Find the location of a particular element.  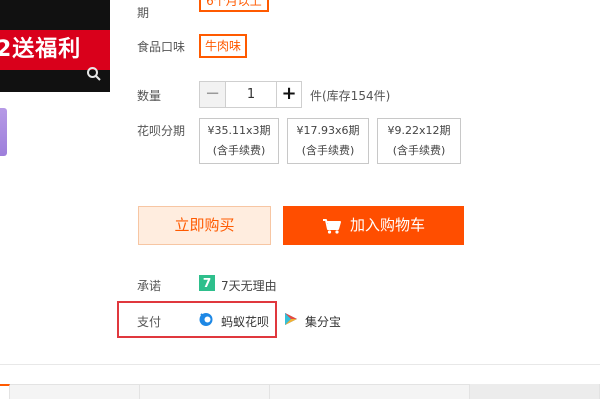

quantity-input: 1 is located at coordinates (251, 94).